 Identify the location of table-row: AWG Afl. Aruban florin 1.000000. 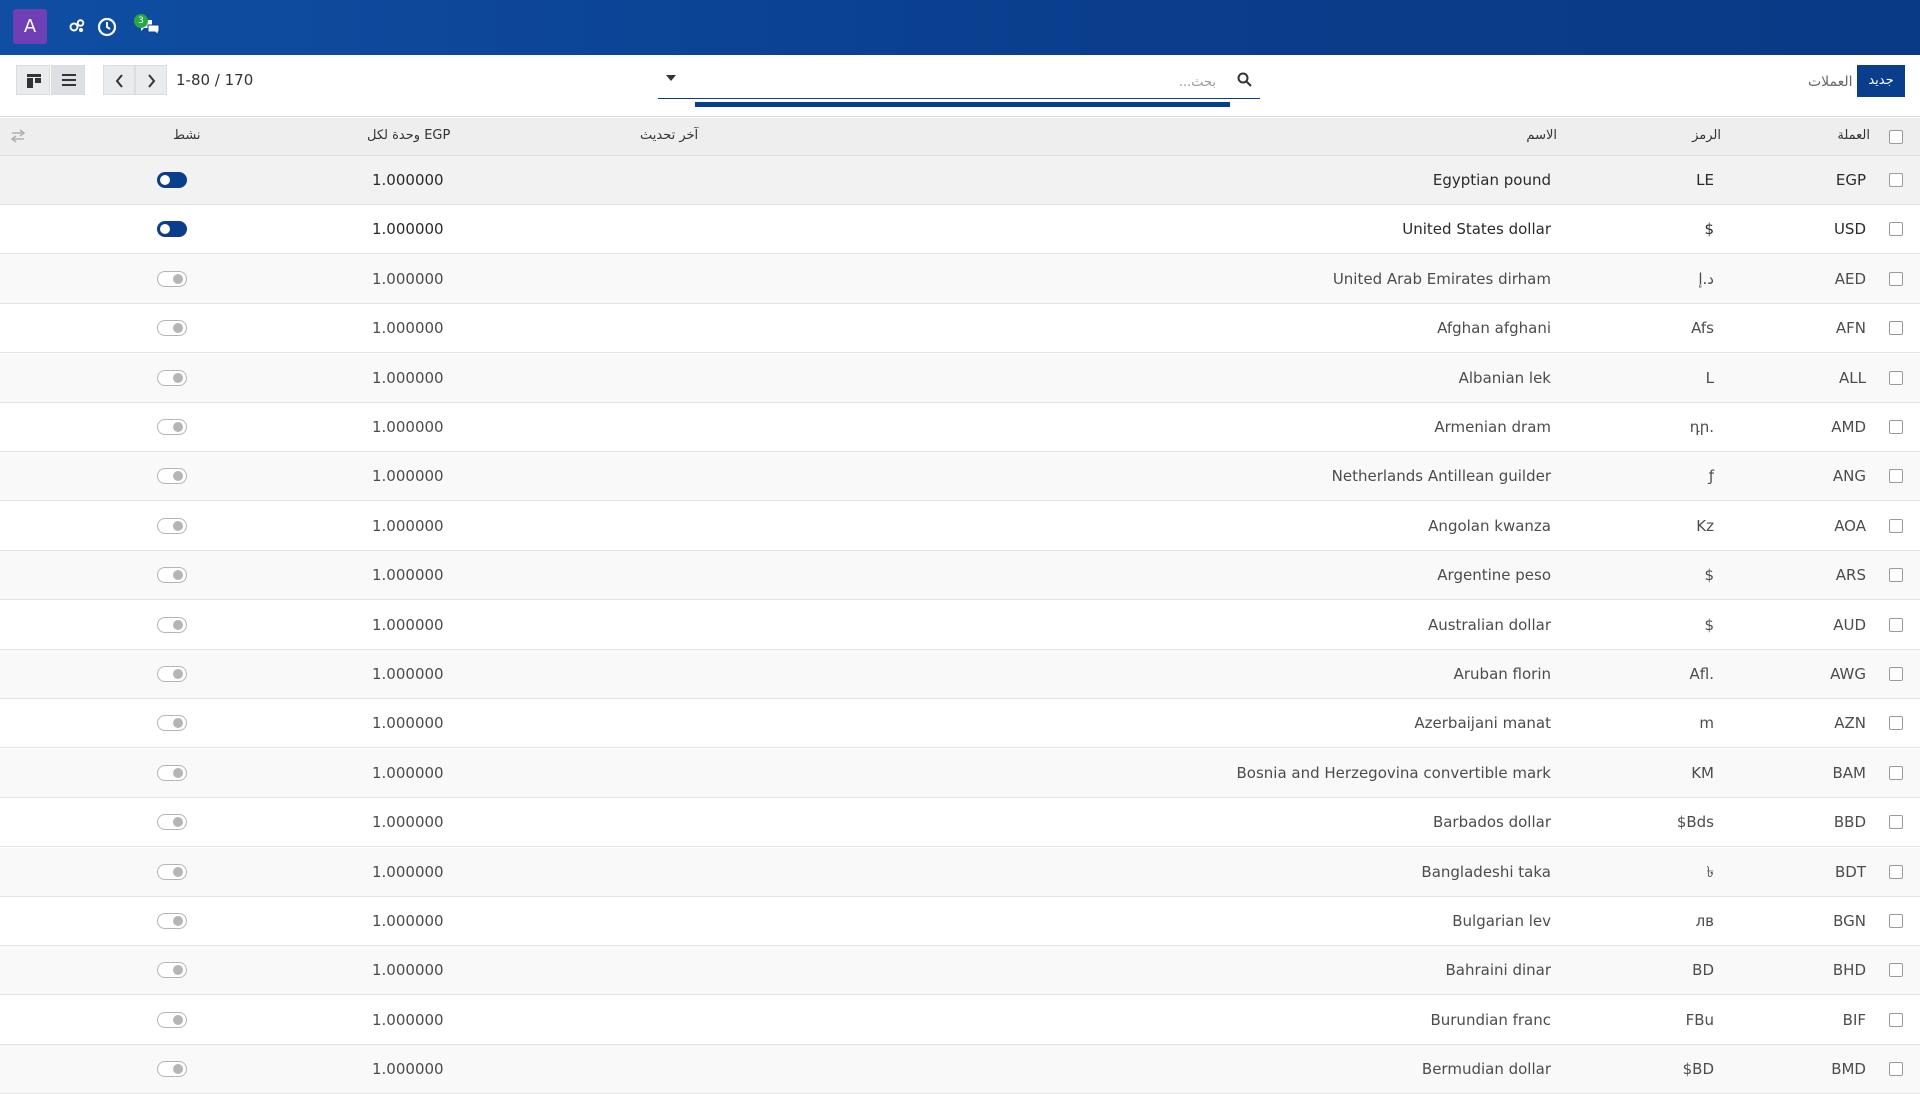
(960, 674).